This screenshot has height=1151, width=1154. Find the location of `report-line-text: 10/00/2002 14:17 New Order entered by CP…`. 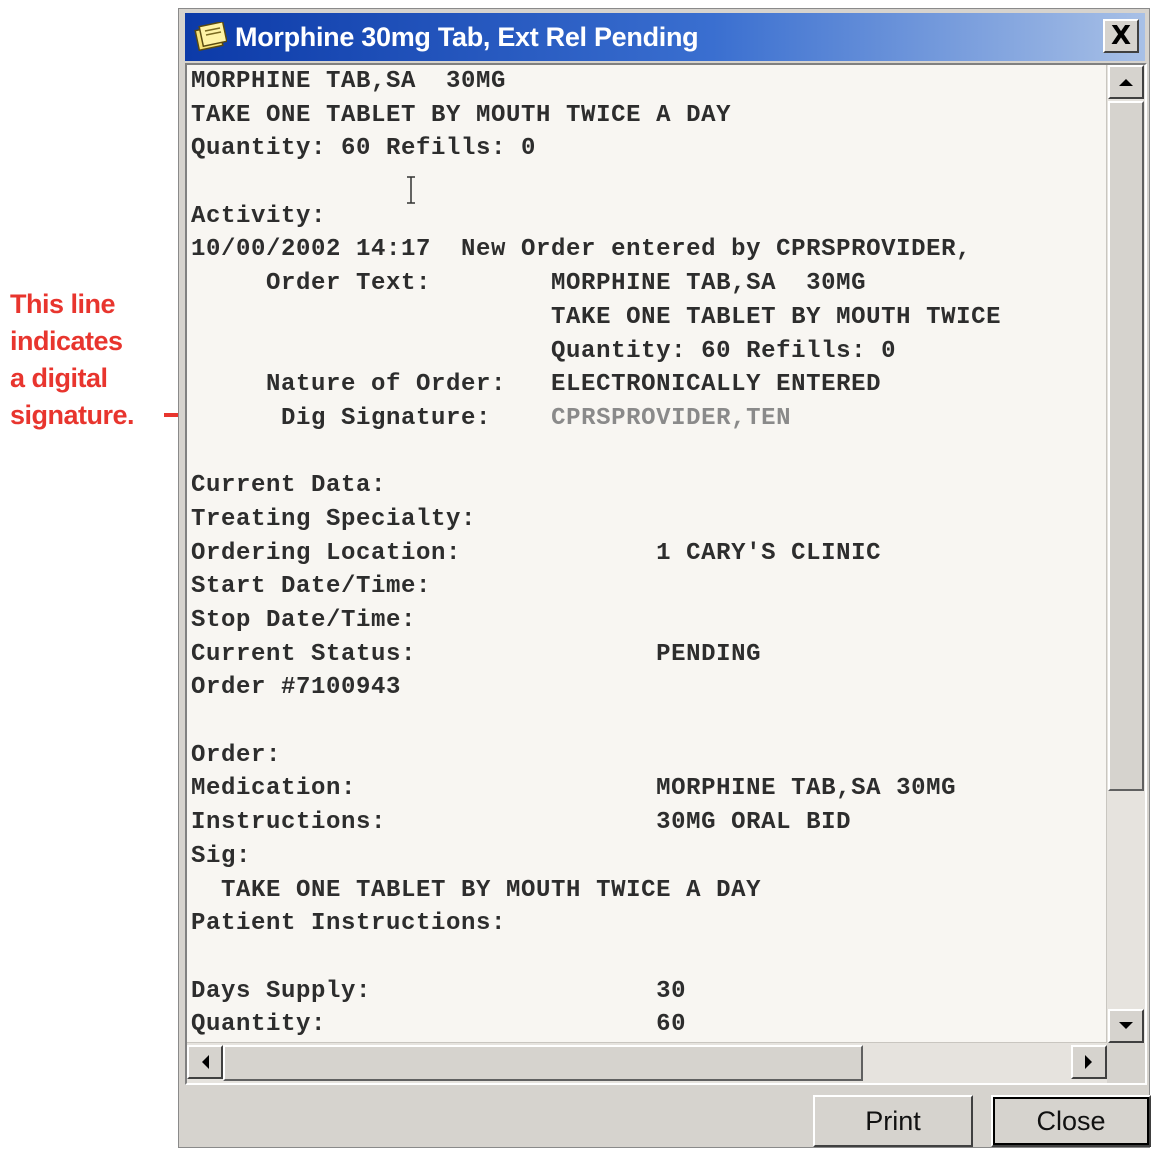

report-line-text: 10/00/2002 14:17 New Order entered by CP… is located at coordinates (581, 250).